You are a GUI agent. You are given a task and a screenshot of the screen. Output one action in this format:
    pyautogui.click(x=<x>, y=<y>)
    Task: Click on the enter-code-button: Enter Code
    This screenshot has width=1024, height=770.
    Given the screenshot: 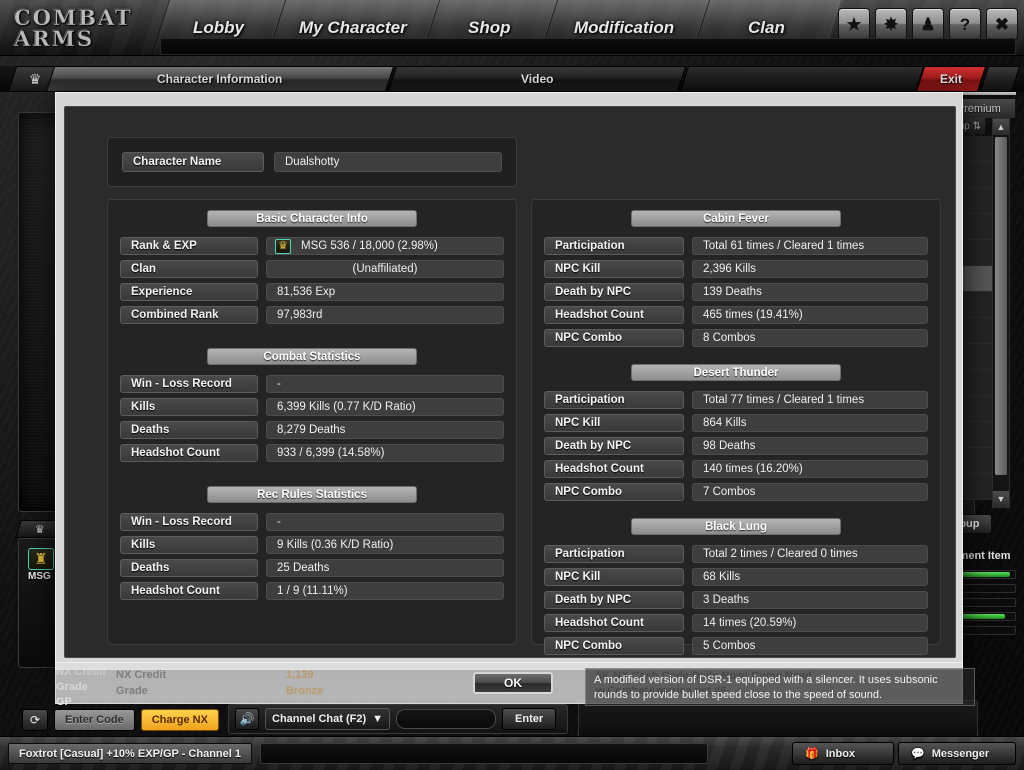 What is the action you would take?
    pyautogui.click(x=94, y=720)
    